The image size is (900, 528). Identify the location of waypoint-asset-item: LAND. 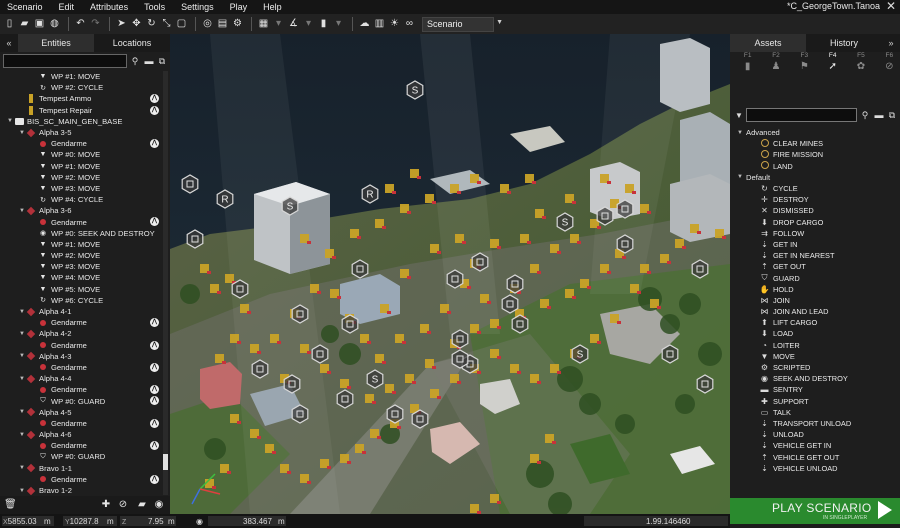
(815, 166).